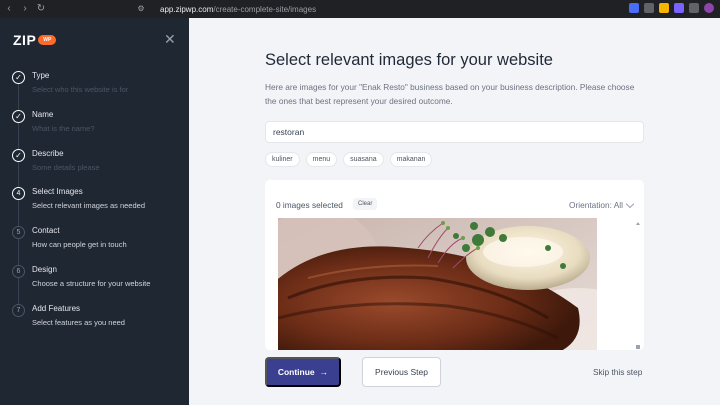 The height and width of the screenshot is (405, 720). Describe the element at coordinates (35, 40) in the screenshot. I see `zipwp-logo: ZIP WP` at that location.